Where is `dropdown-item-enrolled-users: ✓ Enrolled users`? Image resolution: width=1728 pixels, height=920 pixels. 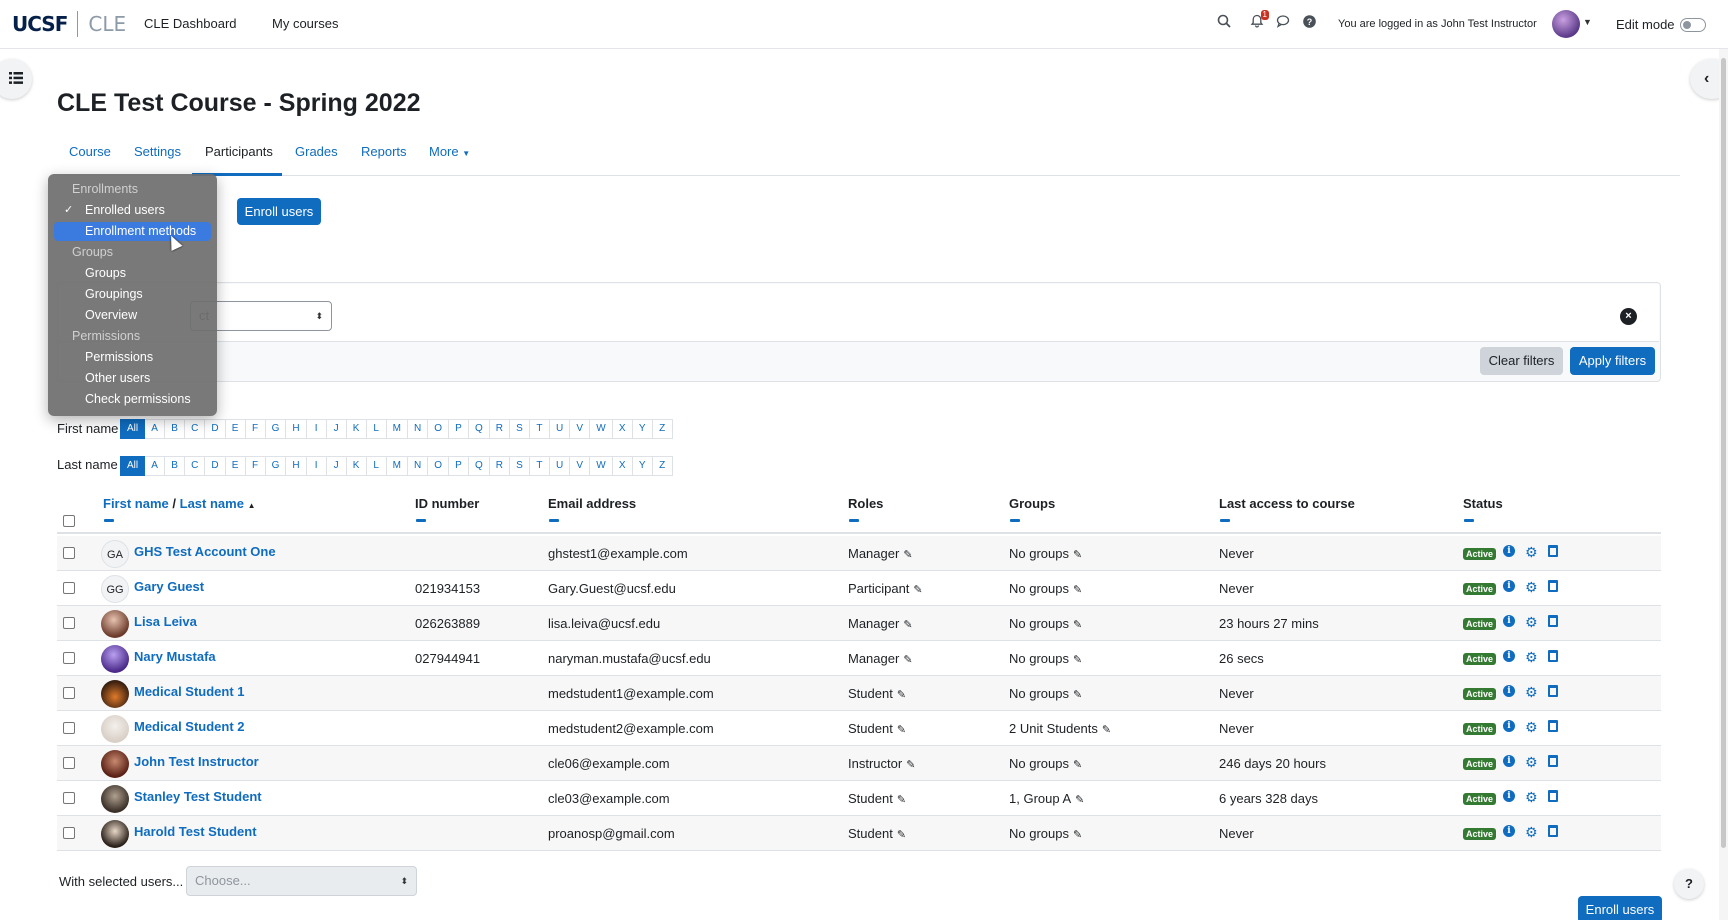 dropdown-item-enrolled-users: ✓ Enrolled users is located at coordinates (132, 210).